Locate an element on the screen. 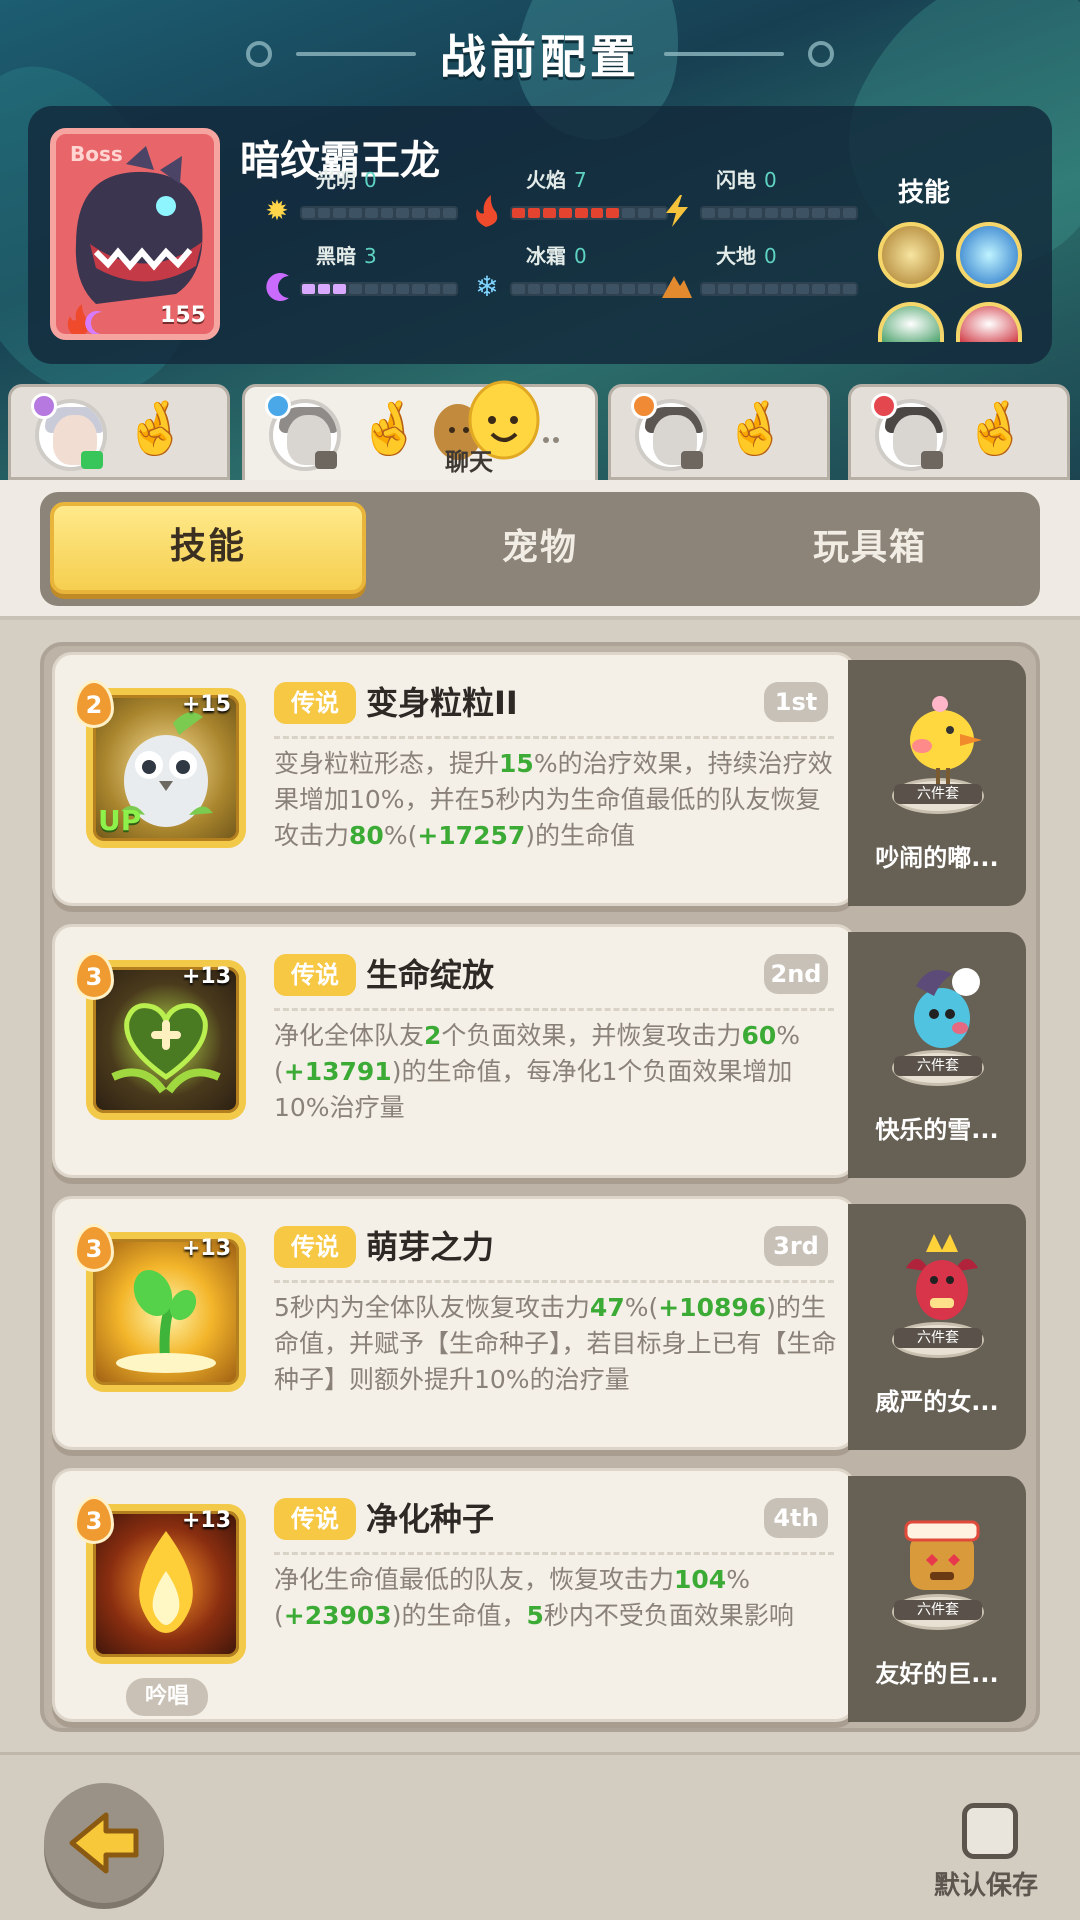 The height and width of the screenshot is (1920, 1080). tab-skills: 技能 is located at coordinates (208, 548).